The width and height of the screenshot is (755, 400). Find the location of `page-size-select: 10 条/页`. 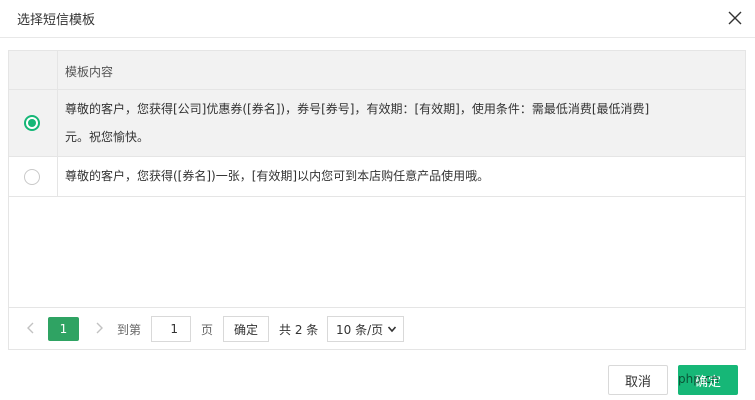

page-size-select: 10 条/页 is located at coordinates (365, 329).